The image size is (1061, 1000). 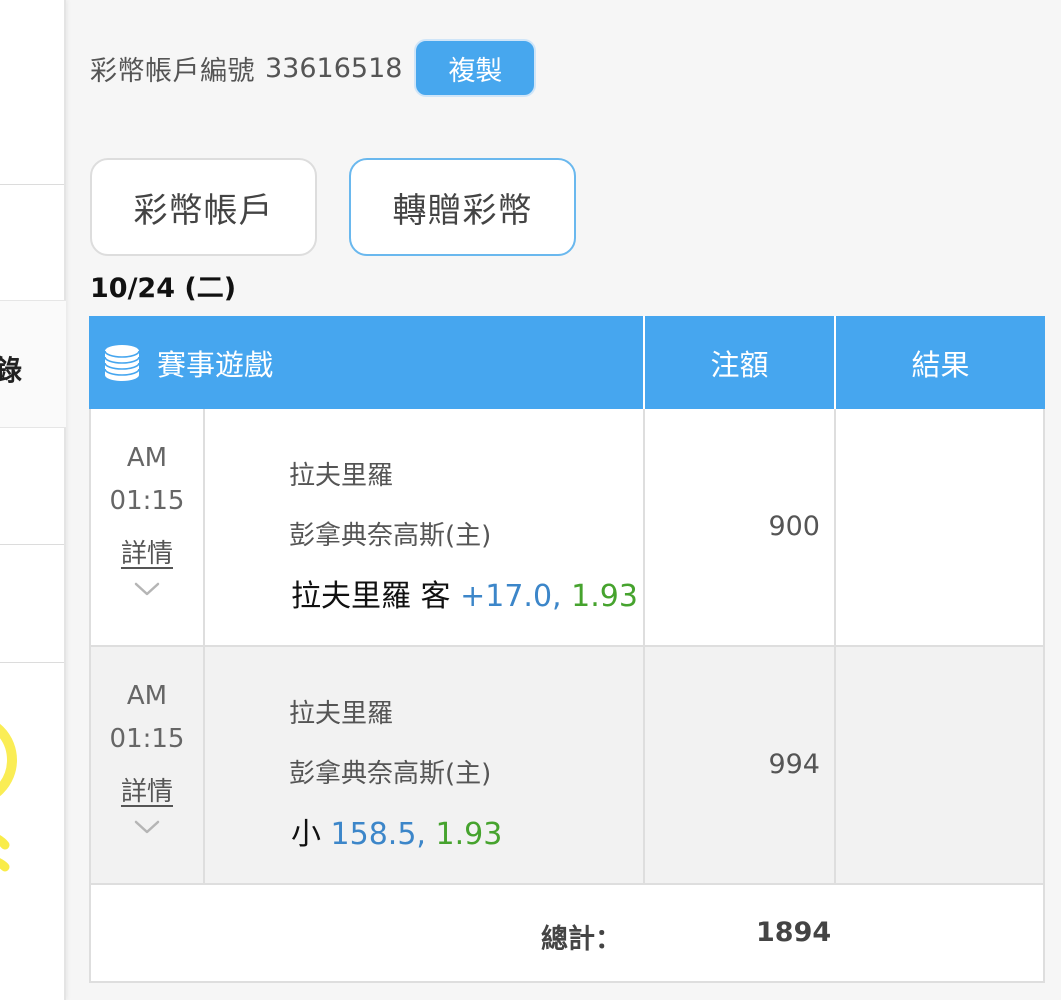 I want to click on sidebar-item-label: 錄, so click(x=11, y=370).